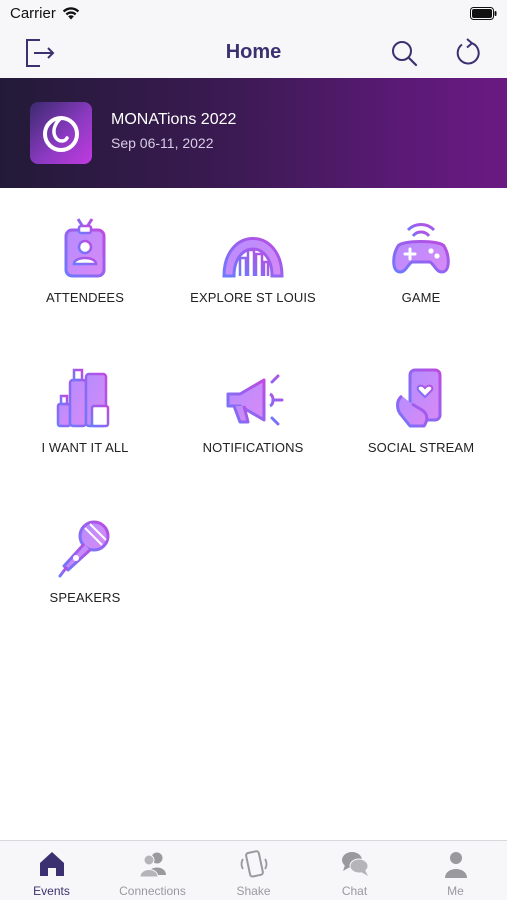 The width and height of the screenshot is (507, 900). Describe the element at coordinates (152, 891) in the screenshot. I see `tab-label: Connections` at that location.